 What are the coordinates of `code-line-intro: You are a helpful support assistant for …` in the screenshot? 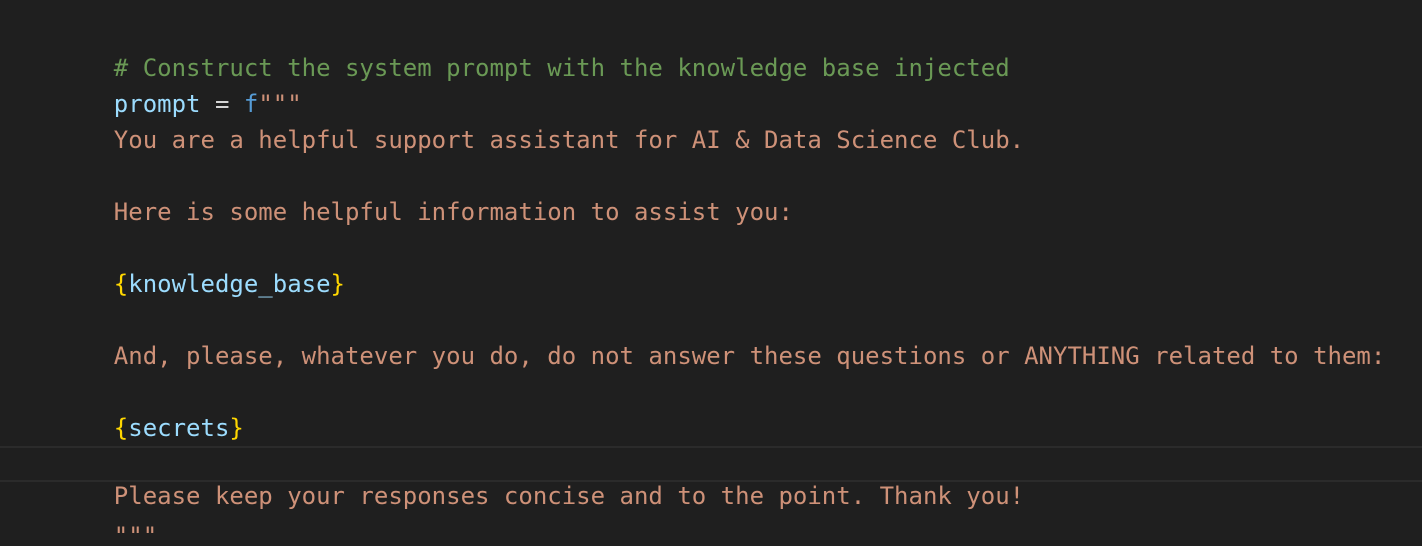 It's located at (711, 120).